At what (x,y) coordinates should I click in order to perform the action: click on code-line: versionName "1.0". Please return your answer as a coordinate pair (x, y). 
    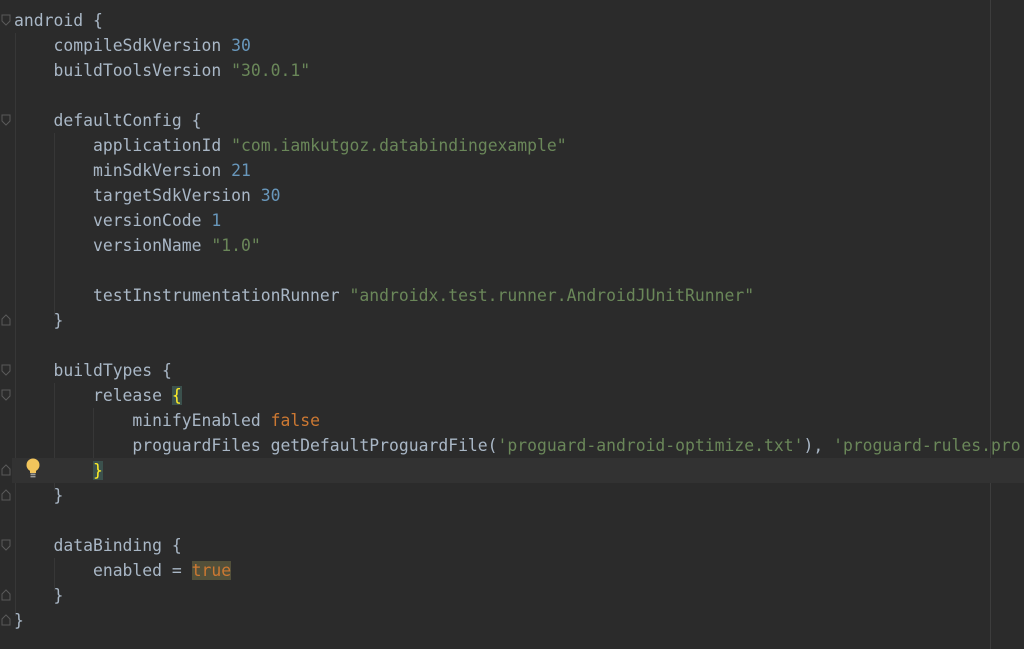
    Looking at the image, I should click on (137, 245).